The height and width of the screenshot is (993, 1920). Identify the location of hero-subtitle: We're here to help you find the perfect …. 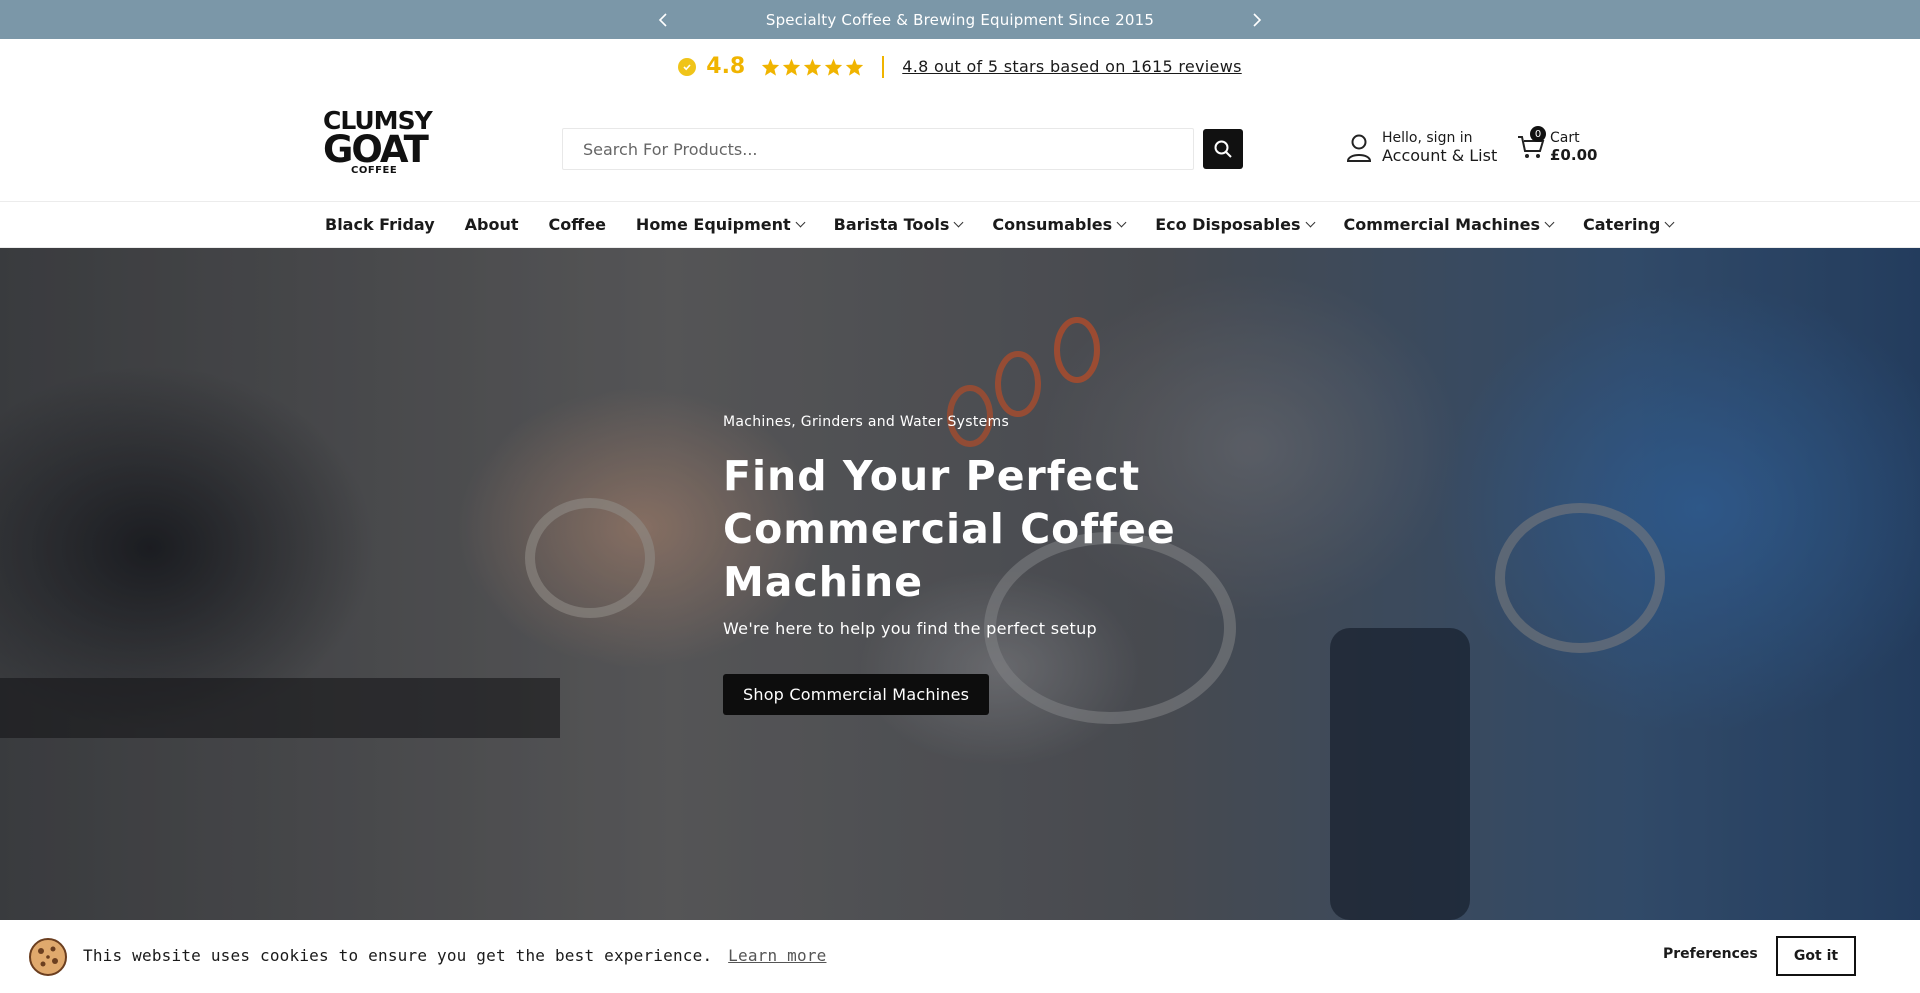
(910, 628).